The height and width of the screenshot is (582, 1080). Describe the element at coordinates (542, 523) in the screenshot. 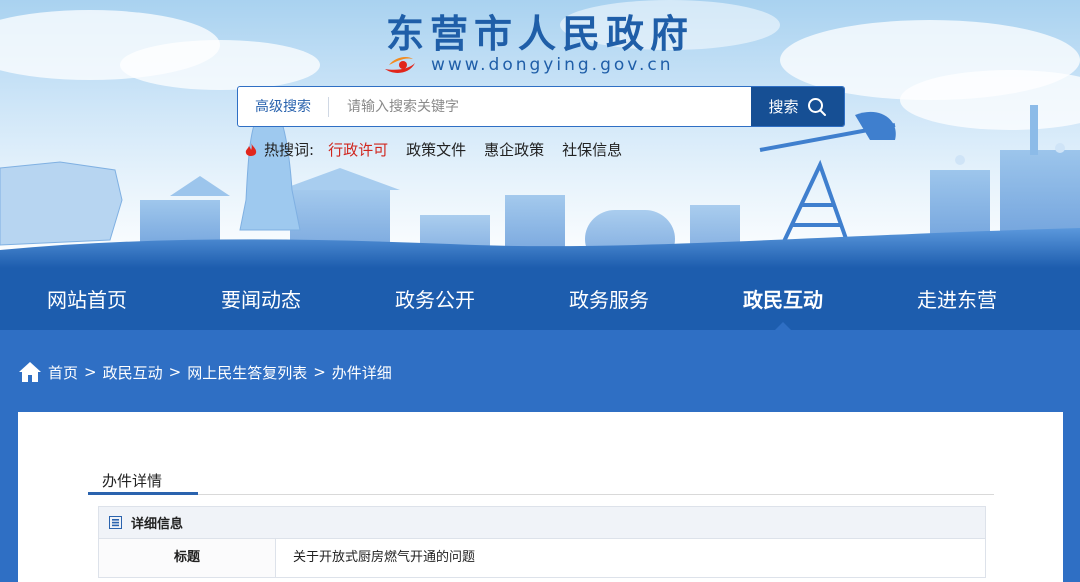

I see `detail-section-header: 详细信息` at that location.